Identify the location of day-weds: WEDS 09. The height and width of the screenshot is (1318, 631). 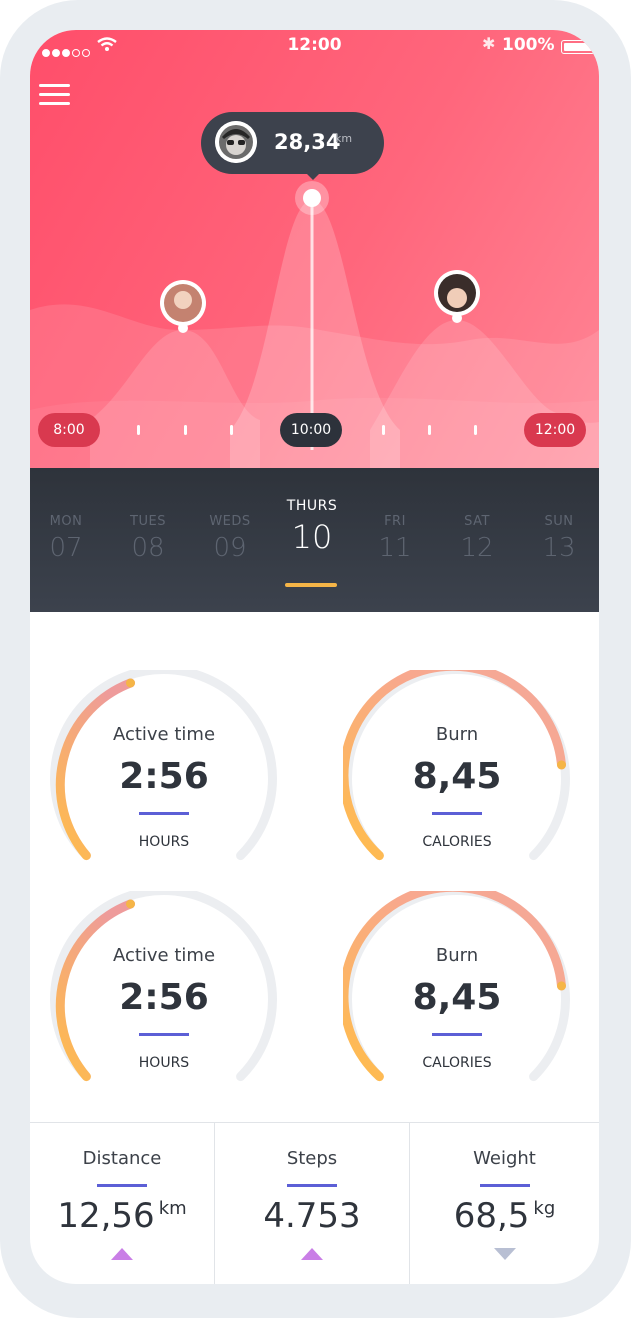
(230, 538).